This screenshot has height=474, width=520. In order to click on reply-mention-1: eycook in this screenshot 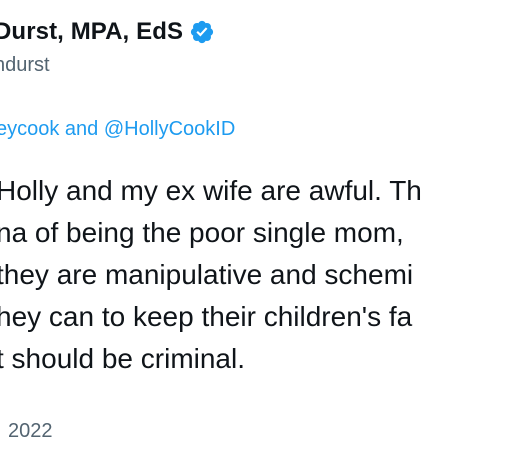, I will do `click(29, 129)`.